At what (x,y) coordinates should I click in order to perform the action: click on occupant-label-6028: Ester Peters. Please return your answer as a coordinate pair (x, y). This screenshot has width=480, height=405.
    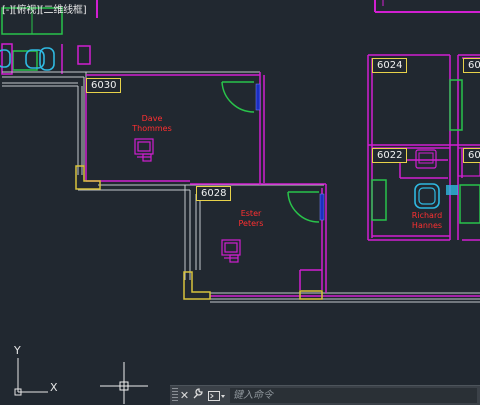
    Looking at the image, I should click on (251, 219).